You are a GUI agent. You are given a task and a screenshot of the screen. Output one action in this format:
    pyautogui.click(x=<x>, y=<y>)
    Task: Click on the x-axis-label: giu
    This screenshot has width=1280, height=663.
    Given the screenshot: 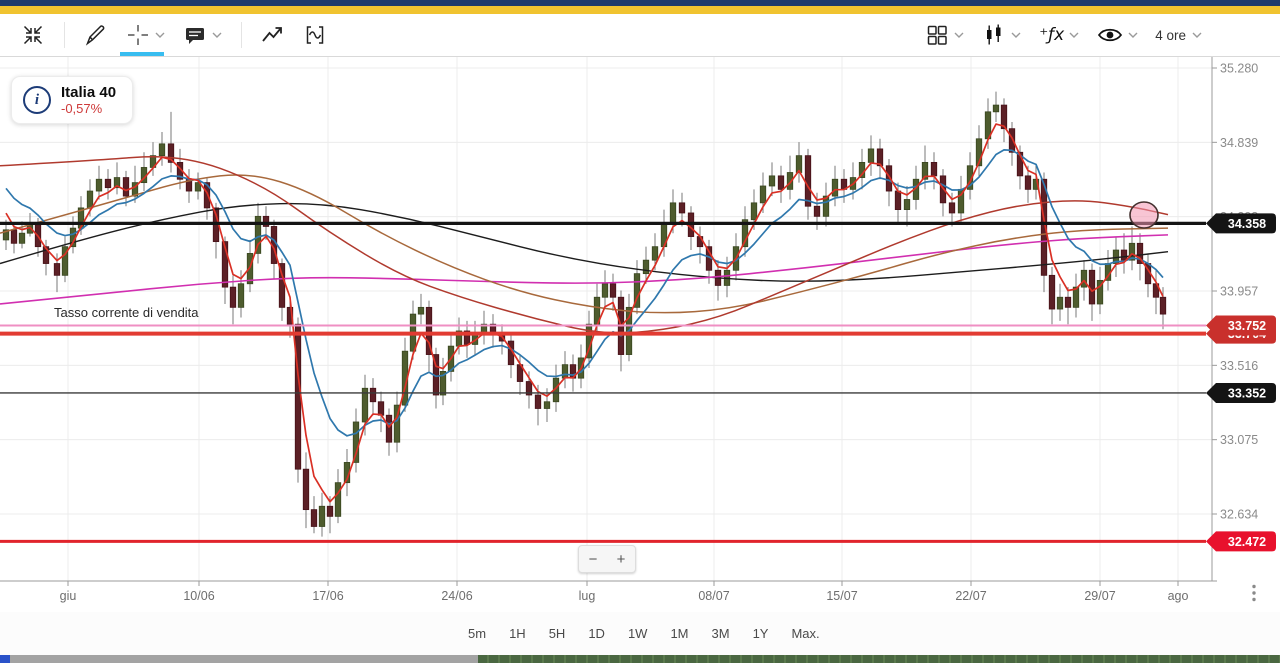 What is the action you would take?
    pyautogui.click(x=68, y=596)
    